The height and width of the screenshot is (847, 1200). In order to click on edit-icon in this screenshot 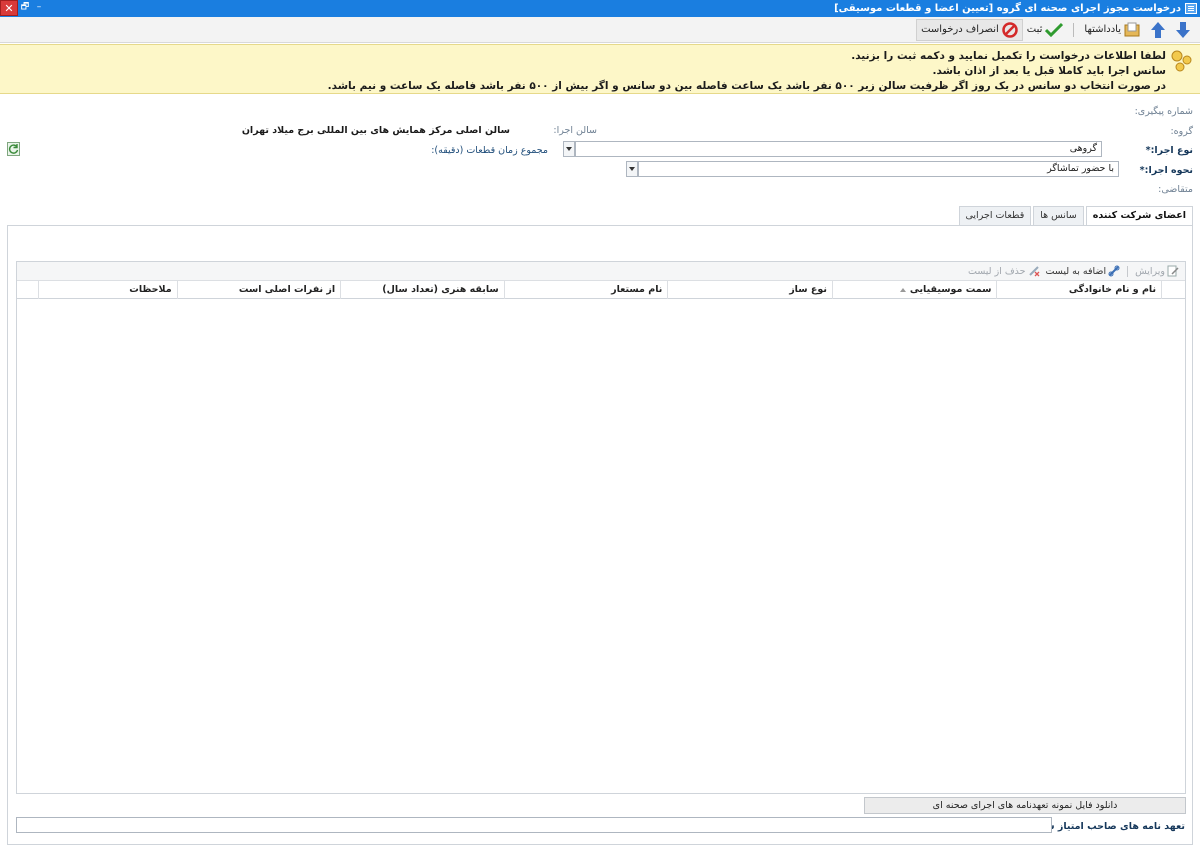, I will do `click(1173, 271)`.